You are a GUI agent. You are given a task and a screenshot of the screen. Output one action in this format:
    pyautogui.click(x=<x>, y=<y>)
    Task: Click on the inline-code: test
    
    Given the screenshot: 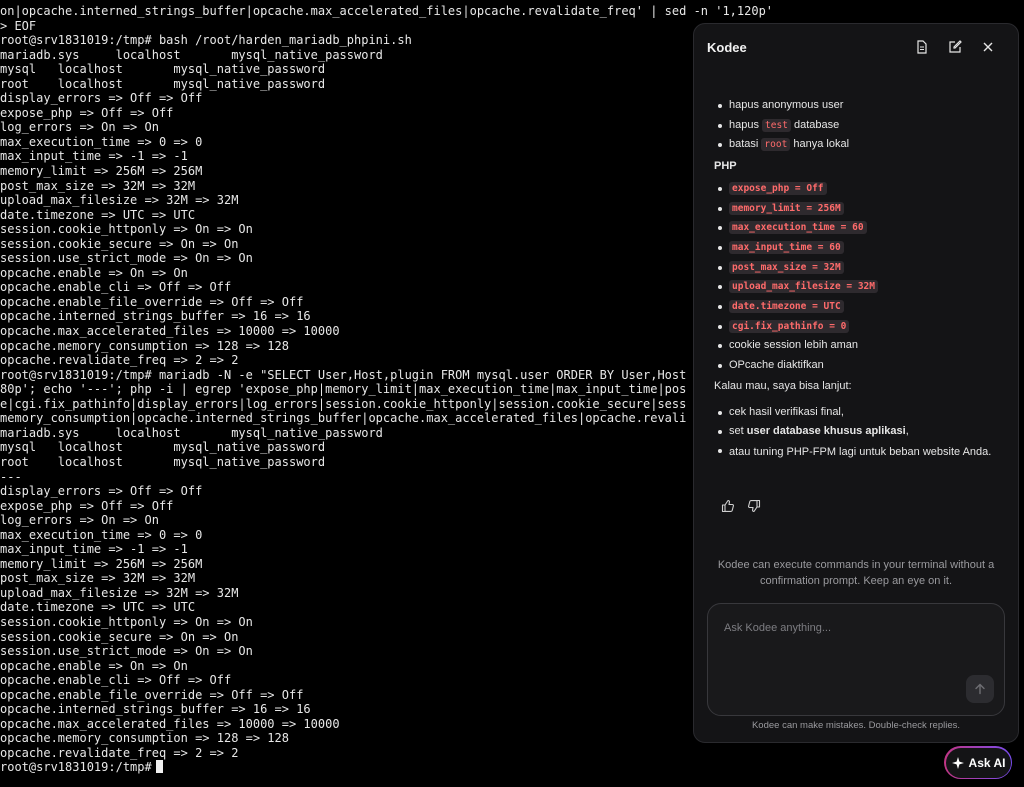 What is the action you would take?
    pyautogui.click(x=776, y=125)
    